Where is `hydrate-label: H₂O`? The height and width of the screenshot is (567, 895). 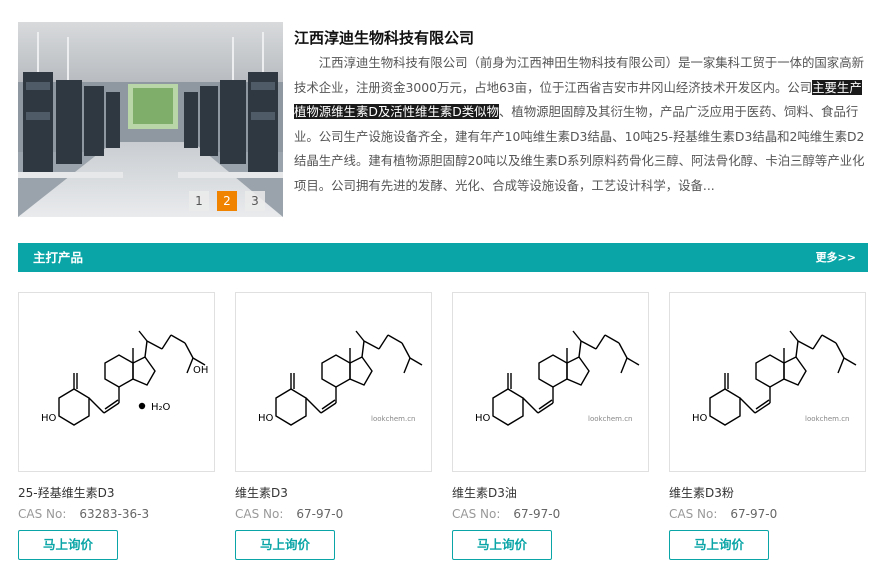 hydrate-label: H₂O is located at coordinates (161, 407).